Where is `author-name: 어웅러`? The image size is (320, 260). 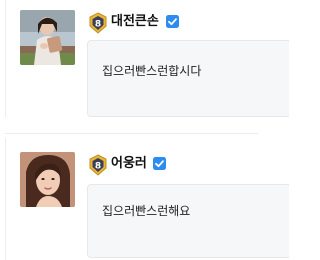 author-name: 어웅러 is located at coordinates (129, 164).